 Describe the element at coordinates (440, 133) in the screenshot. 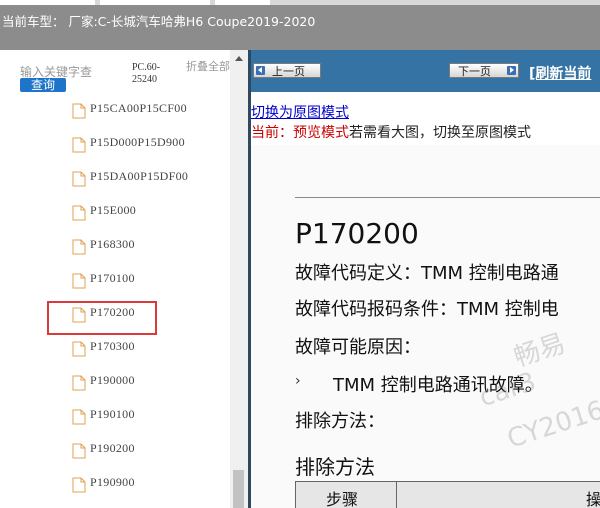

I see `mode-hint: 若需看大图，切换至原图模式` at that location.